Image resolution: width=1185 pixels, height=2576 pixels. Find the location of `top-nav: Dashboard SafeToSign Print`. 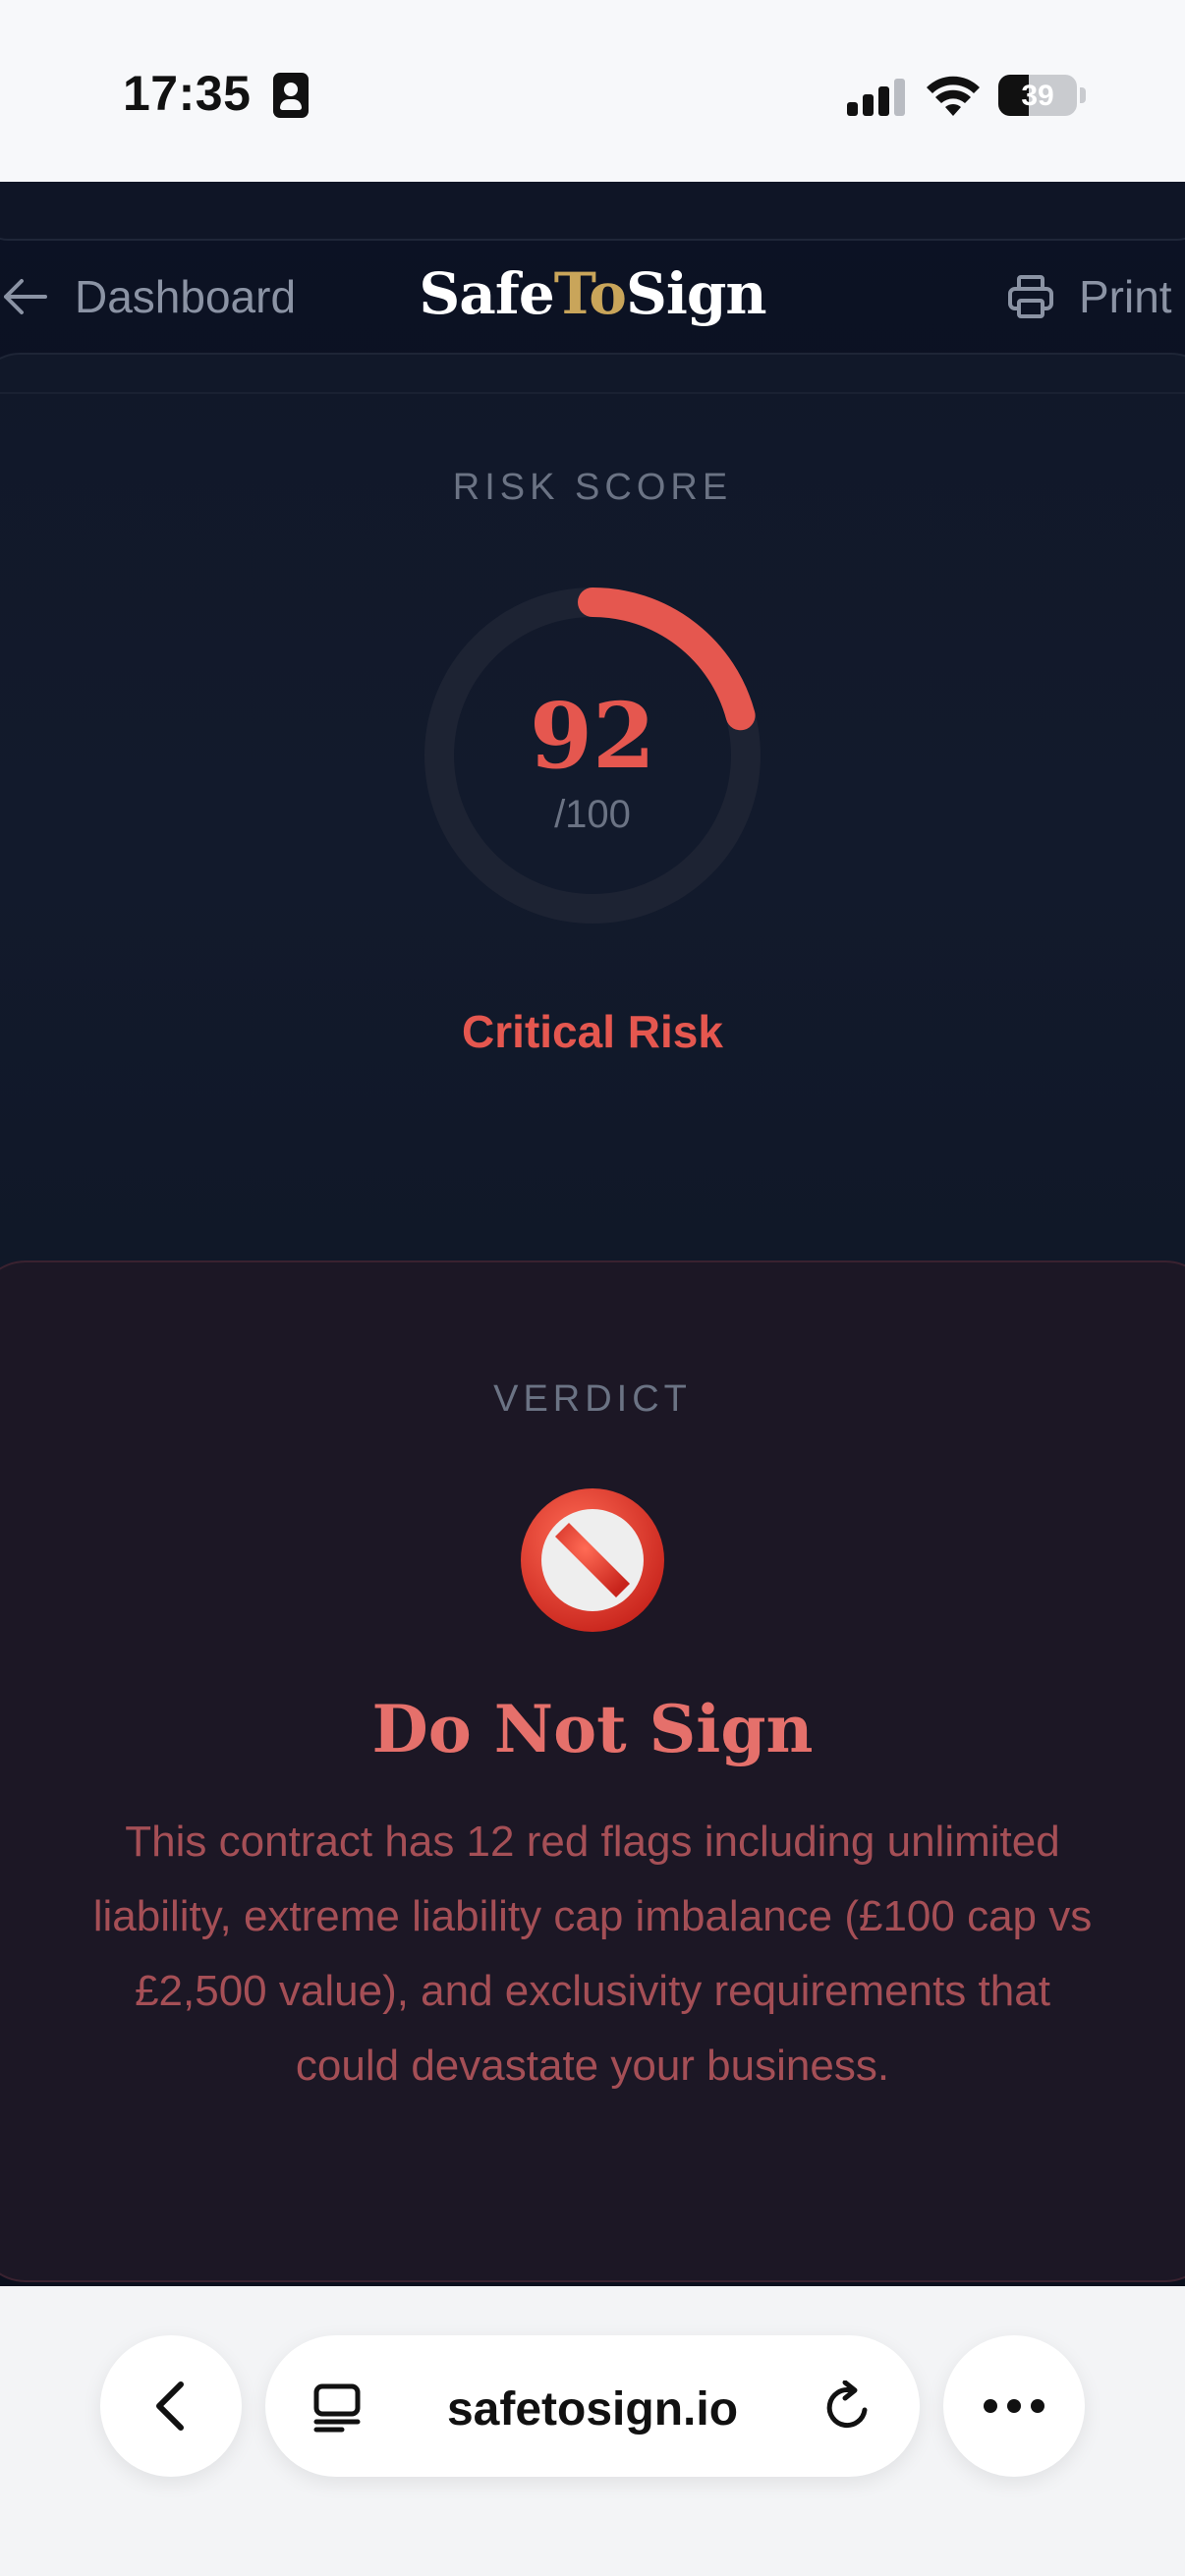

top-nav: Dashboard SafeToSign Print is located at coordinates (592, 297).